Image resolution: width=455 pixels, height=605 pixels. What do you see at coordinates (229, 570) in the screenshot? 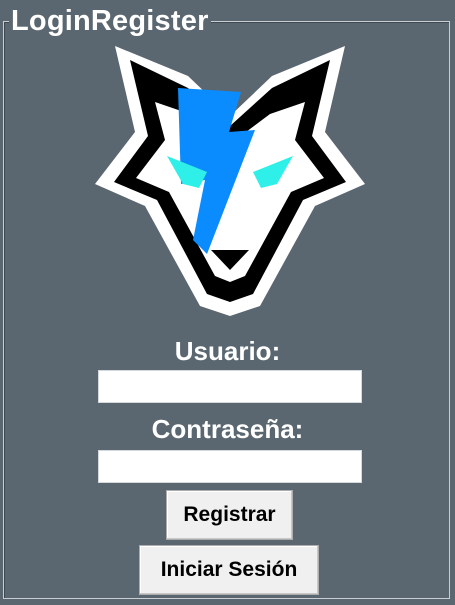
I see `login-button: Iniciar Sesión` at bounding box center [229, 570].